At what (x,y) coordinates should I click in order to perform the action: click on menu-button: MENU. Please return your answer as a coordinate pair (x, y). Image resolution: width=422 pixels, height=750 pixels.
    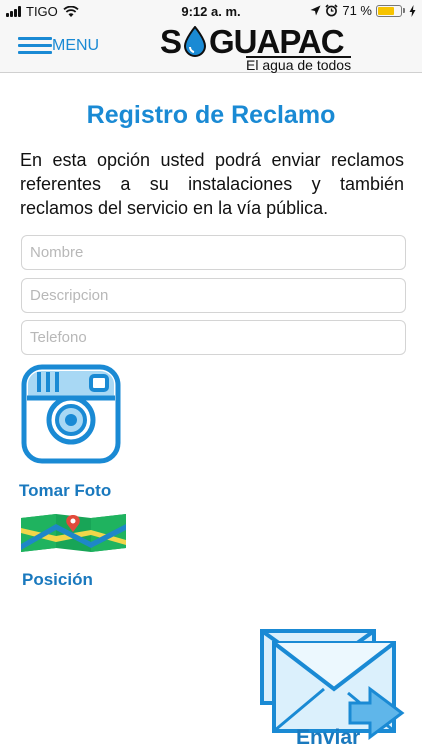
    Looking at the image, I should click on (58, 46).